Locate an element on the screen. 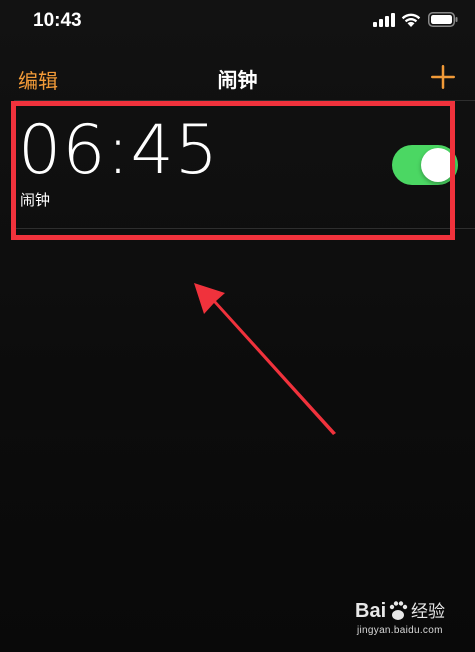  svg-text: Bai is located at coordinates (370, 611).